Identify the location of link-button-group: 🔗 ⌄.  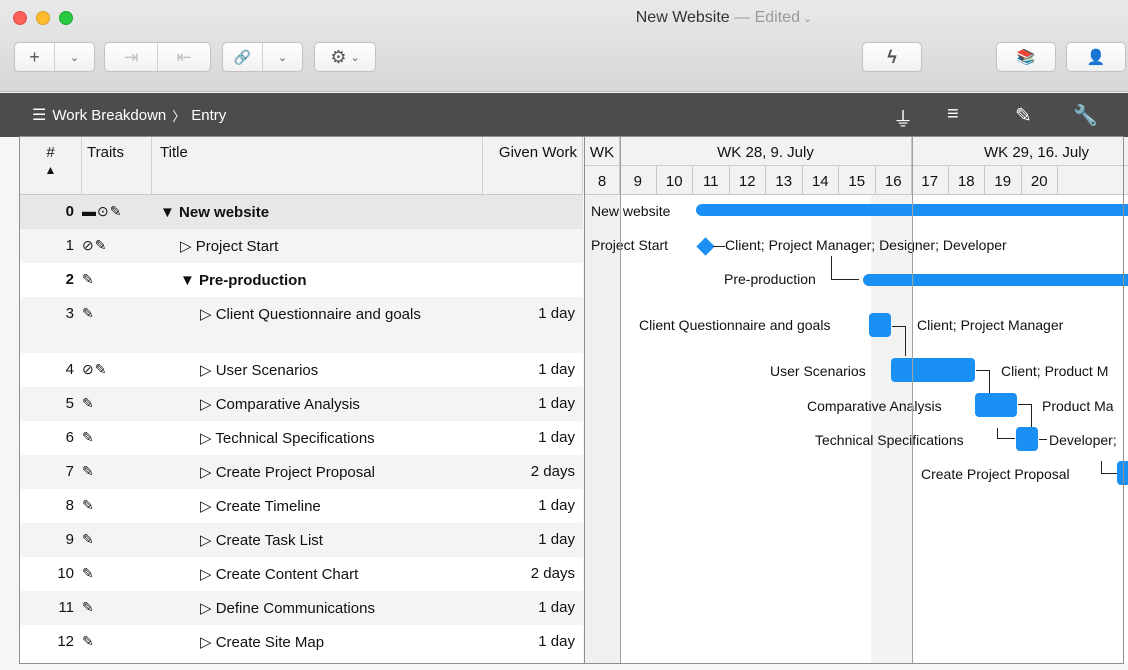
(262, 57).